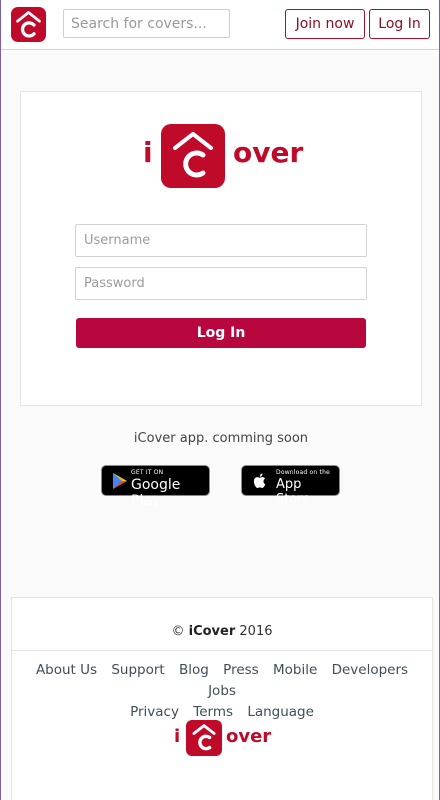  Describe the element at coordinates (221, 283) in the screenshot. I see `password-field` at that location.